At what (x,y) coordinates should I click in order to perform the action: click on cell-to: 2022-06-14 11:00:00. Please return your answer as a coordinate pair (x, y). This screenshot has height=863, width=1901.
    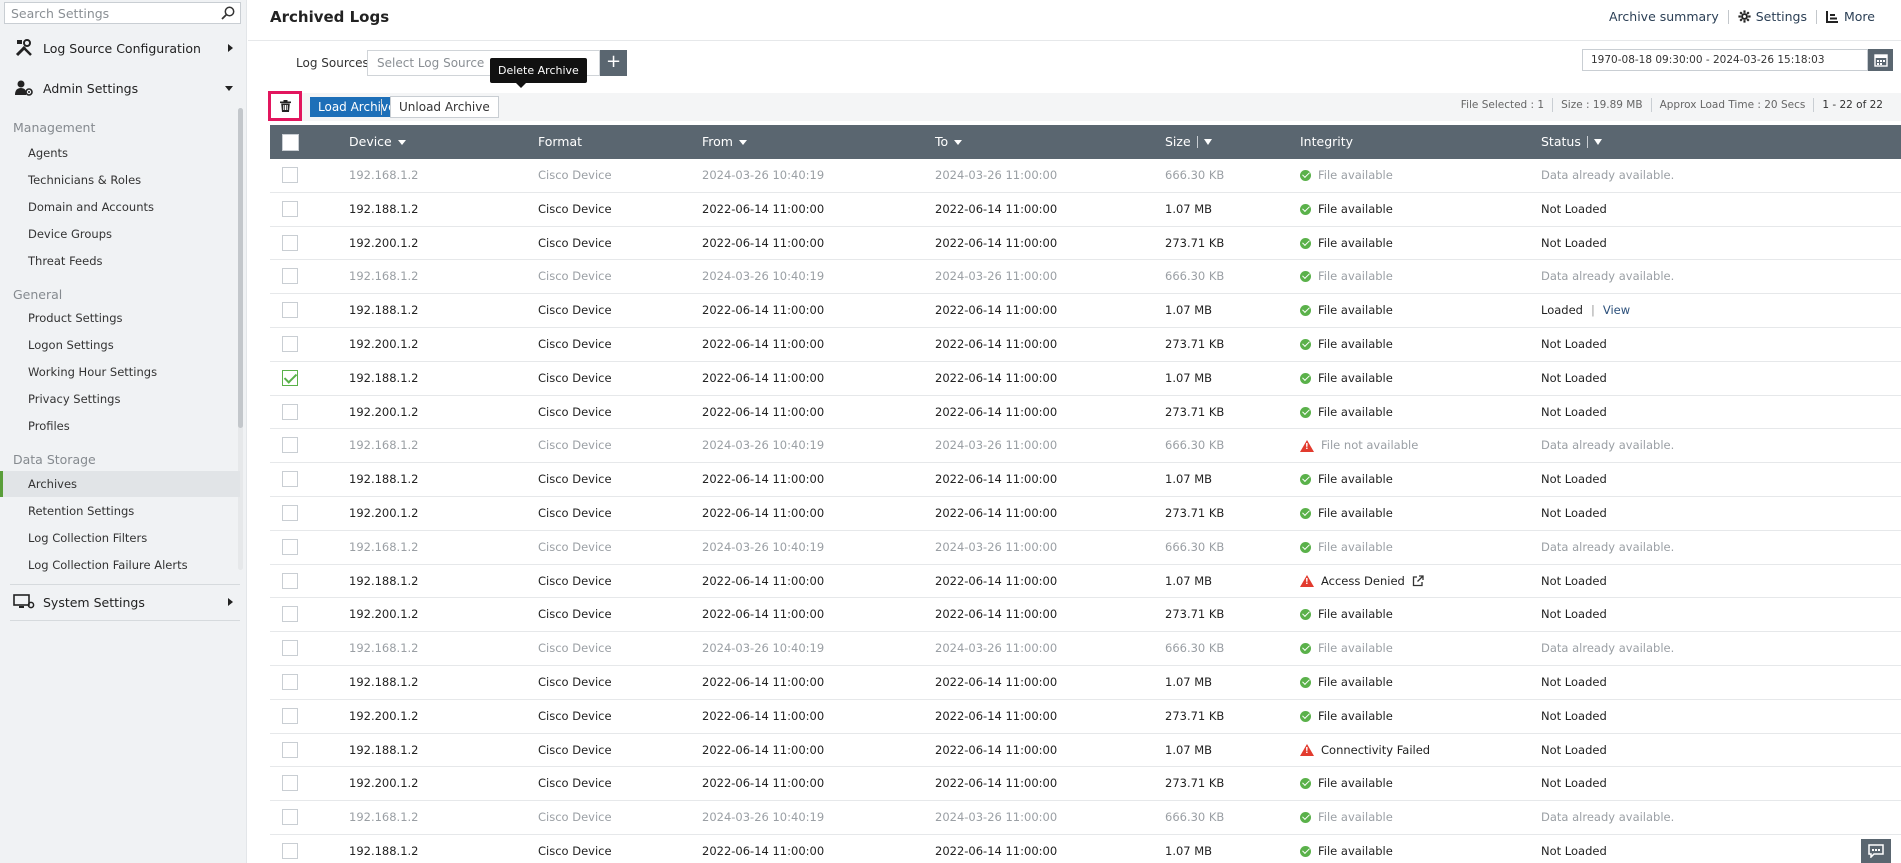
    Looking at the image, I should click on (996, 343).